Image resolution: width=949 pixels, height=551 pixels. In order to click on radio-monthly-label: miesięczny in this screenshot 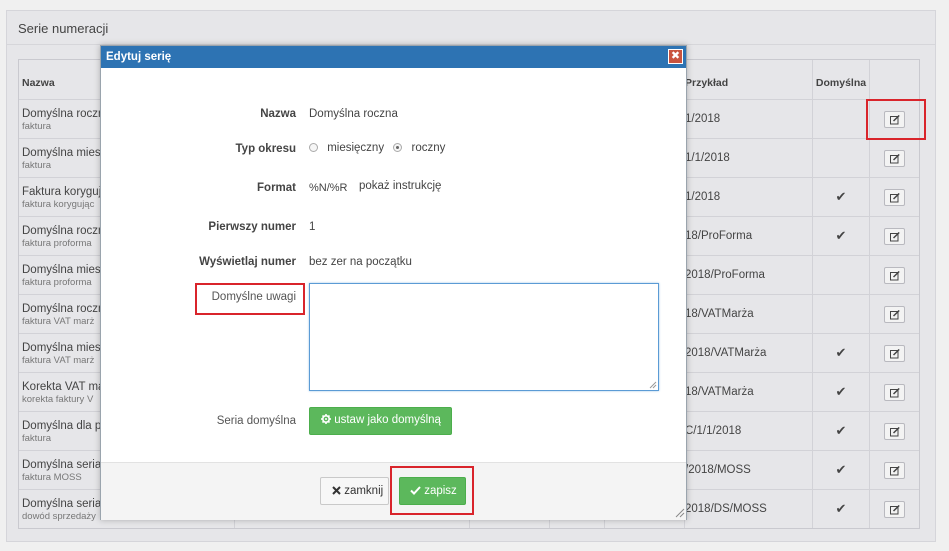, I will do `click(355, 148)`.